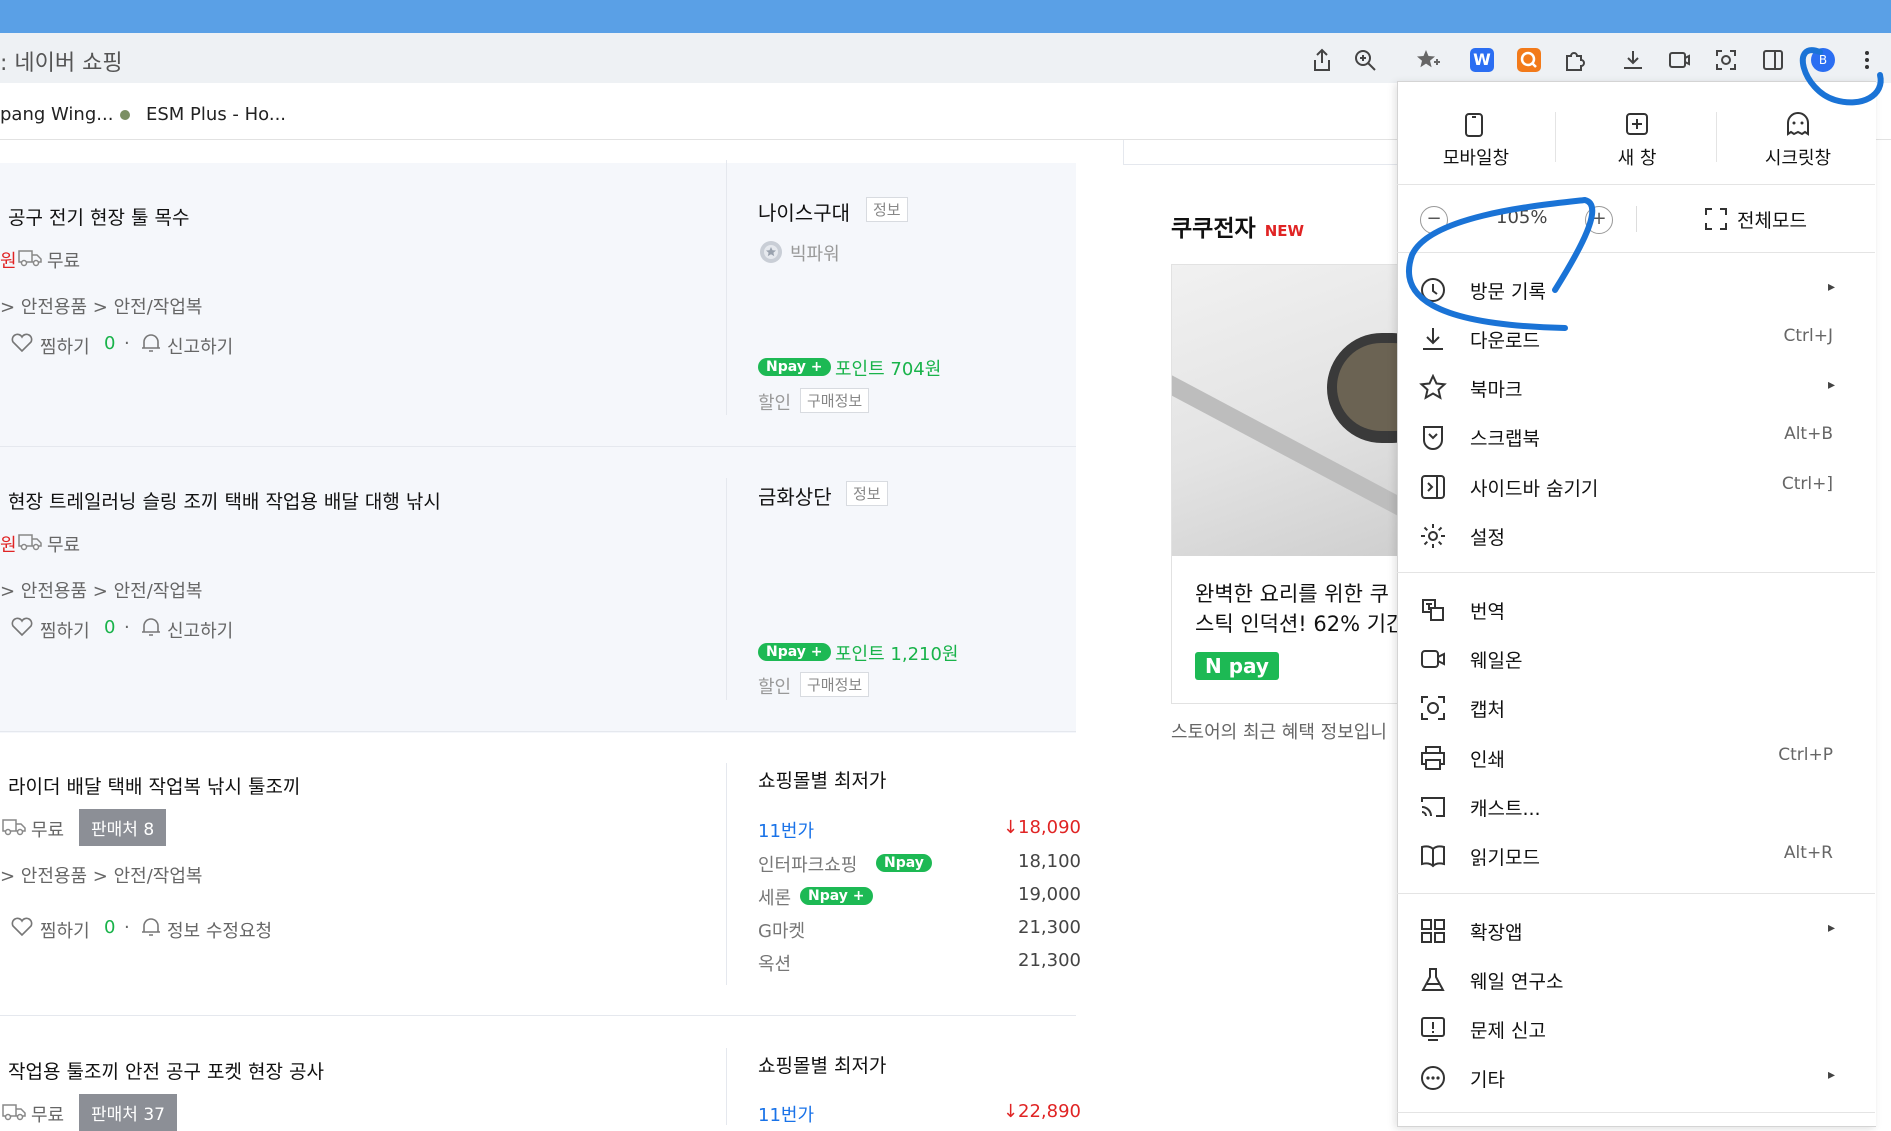 The width and height of the screenshot is (1891, 1131). What do you see at coordinates (807, 864) in the screenshot?
I see `mall-name: 인터파크쇼핑` at bounding box center [807, 864].